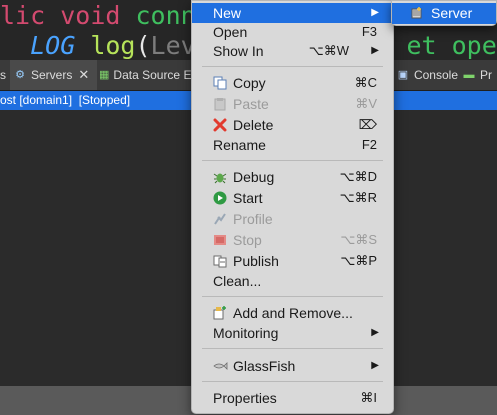  I want to click on shortcut-debug: ⌥⌘D, so click(358, 176).